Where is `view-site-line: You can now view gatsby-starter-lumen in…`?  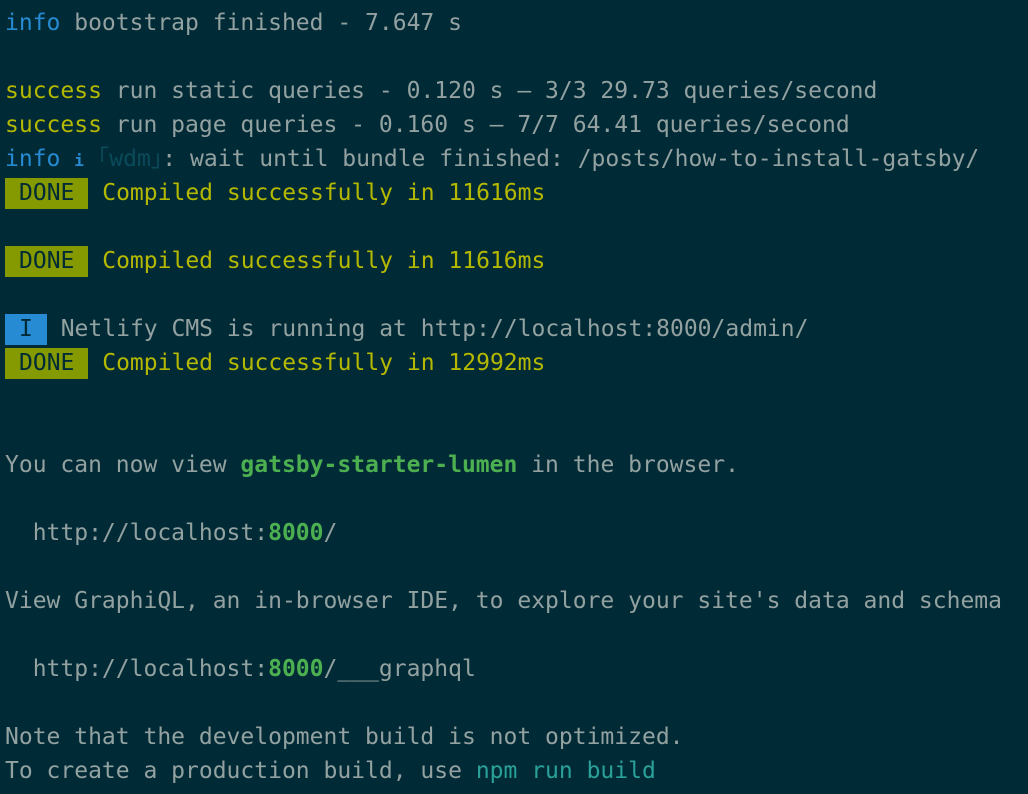 view-site-line: You can now view gatsby-starter-lumen in… is located at coordinates (516, 465).